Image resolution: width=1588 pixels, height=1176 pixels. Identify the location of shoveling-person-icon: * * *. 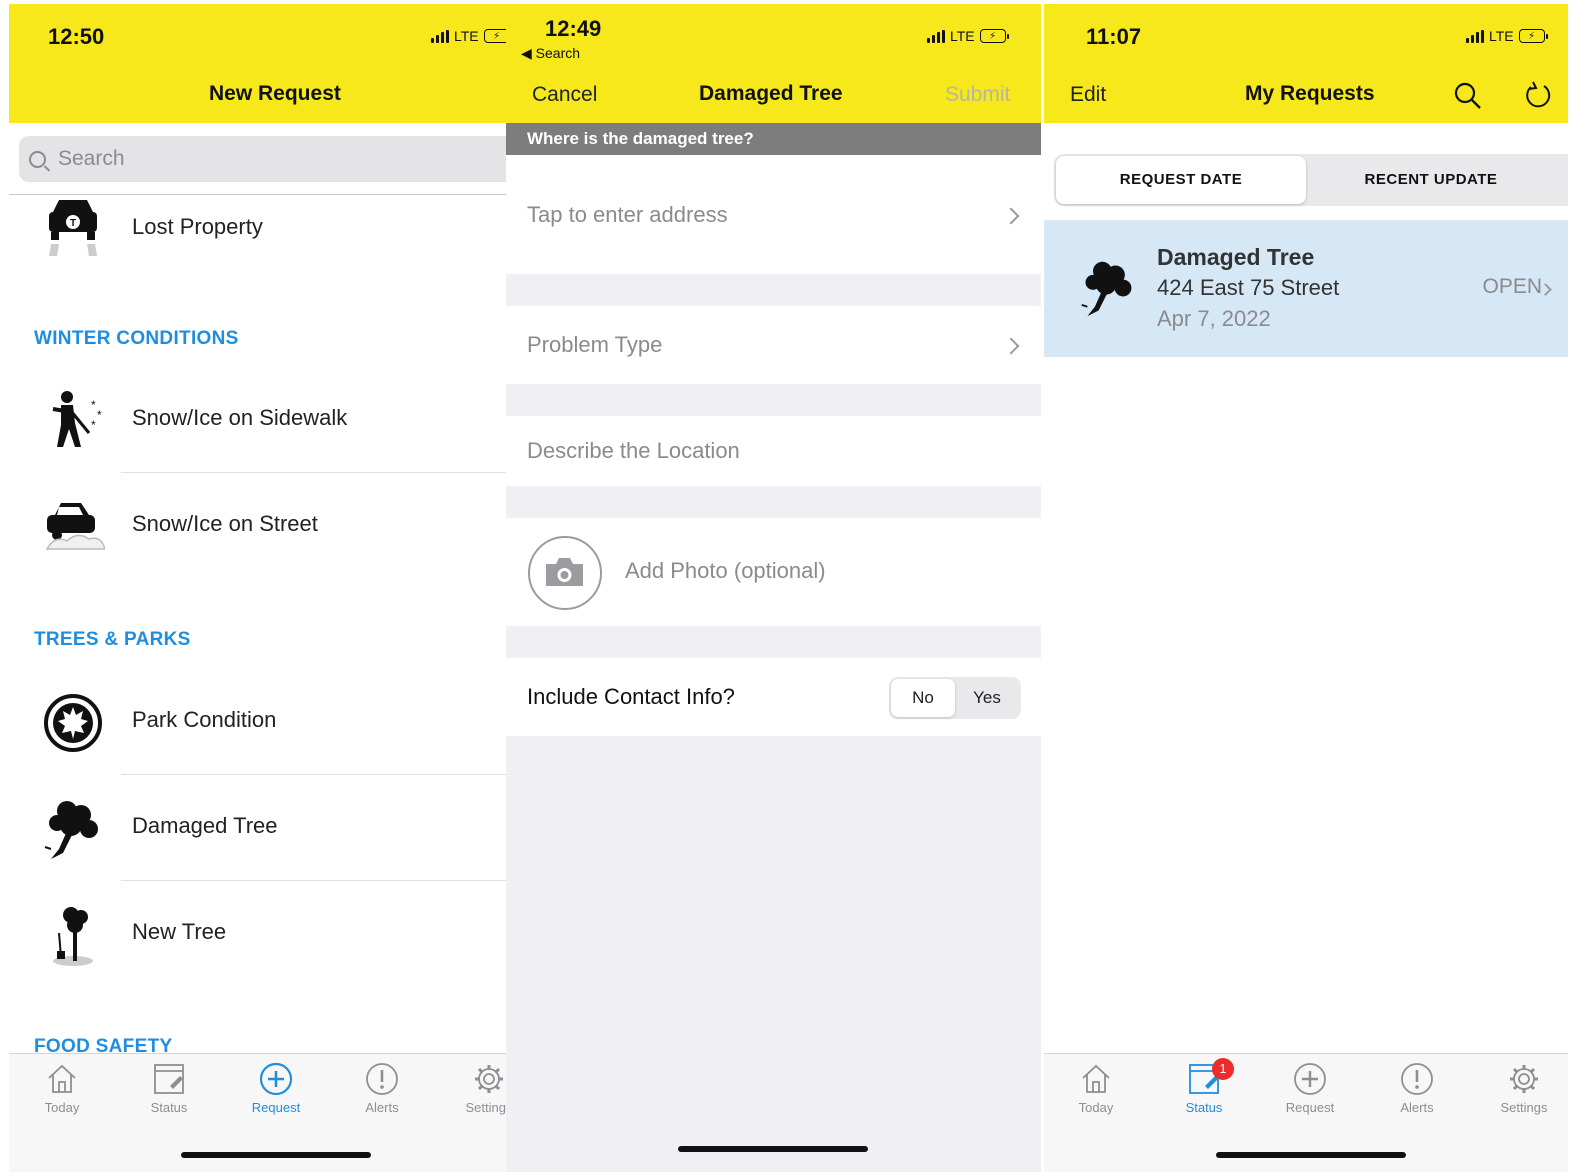
(77, 419).